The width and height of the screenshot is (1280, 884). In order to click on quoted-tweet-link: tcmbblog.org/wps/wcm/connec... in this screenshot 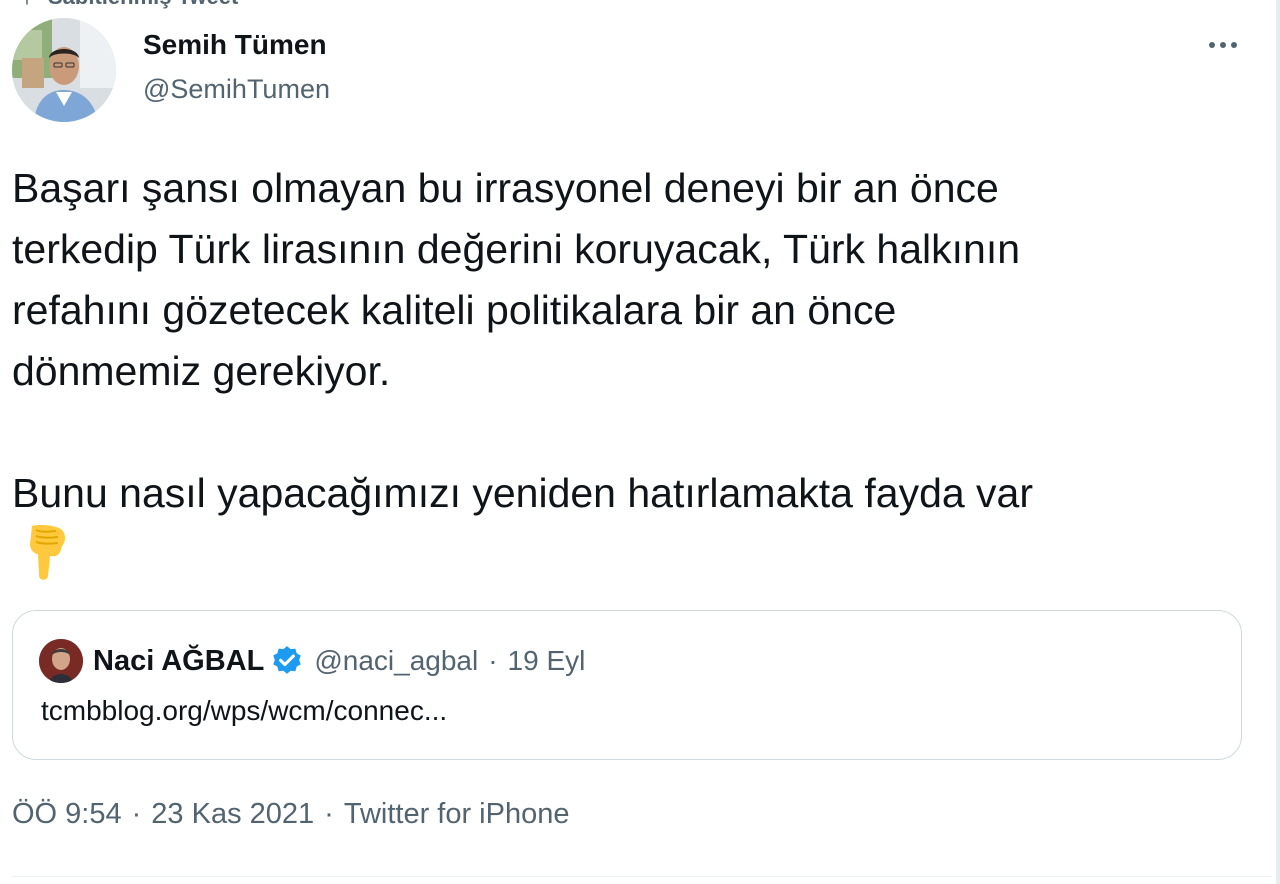, I will do `click(244, 711)`.